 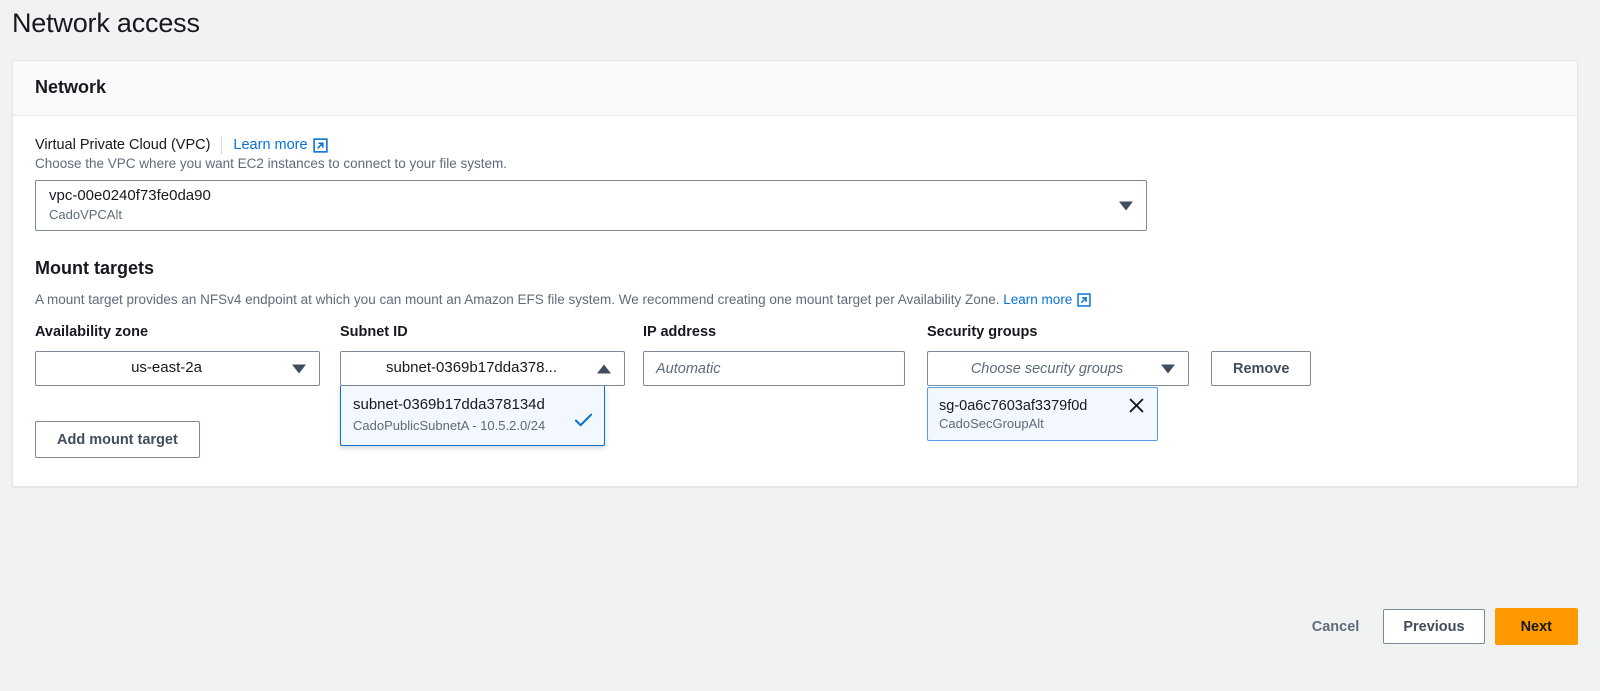 What do you see at coordinates (800, 626) in the screenshot?
I see `footer-actions: Cancel Previous Next` at bounding box center [800, 626].